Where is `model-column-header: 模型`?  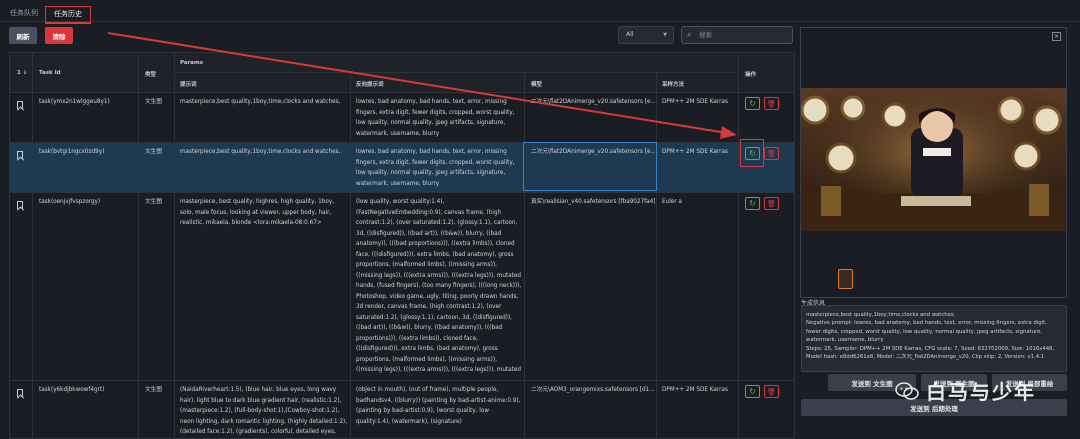 model-column-header: 模型 is located at coordinates (536, 84).